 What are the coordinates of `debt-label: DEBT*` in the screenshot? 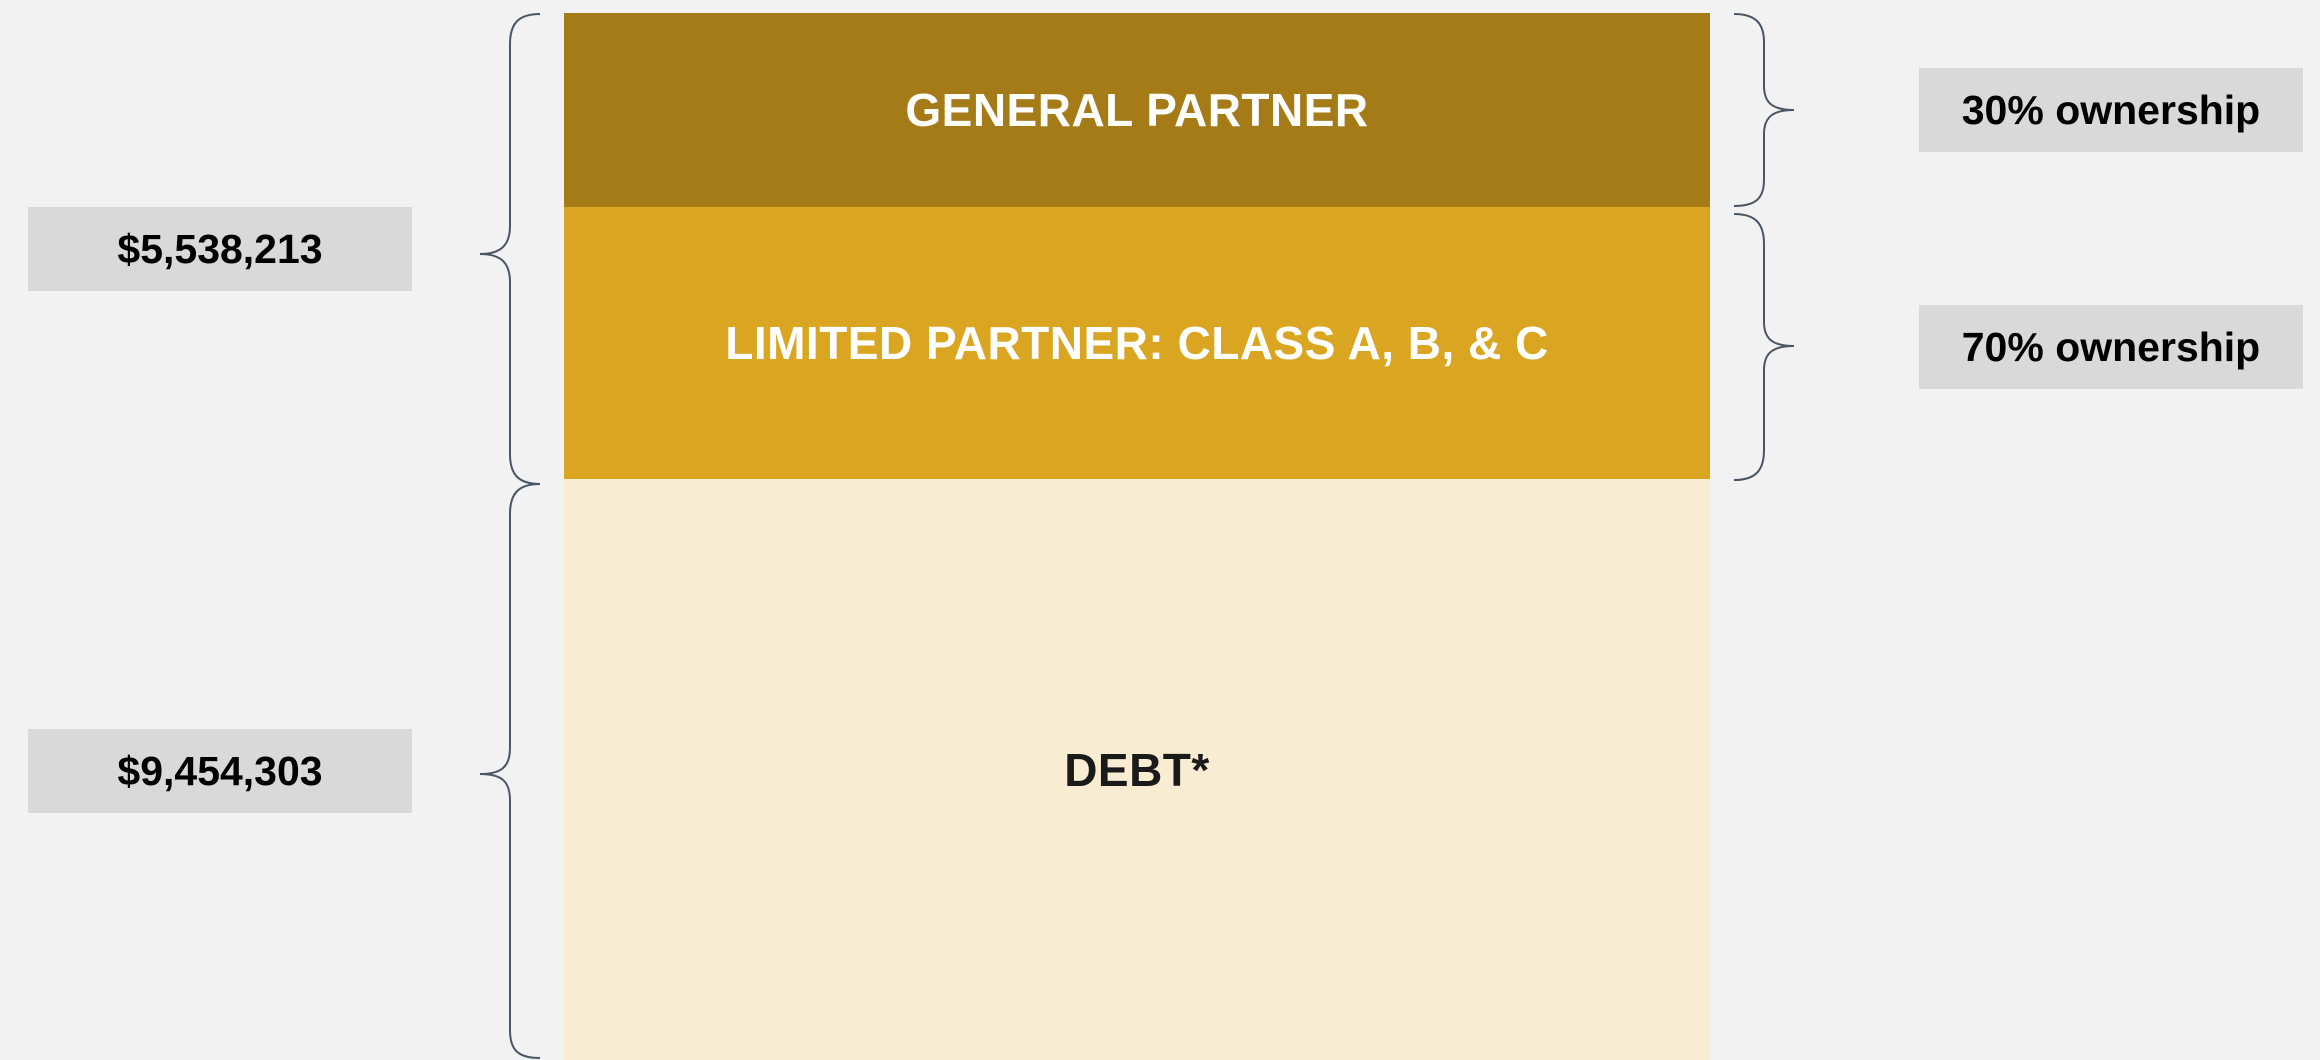 It's located at (1137, 769).